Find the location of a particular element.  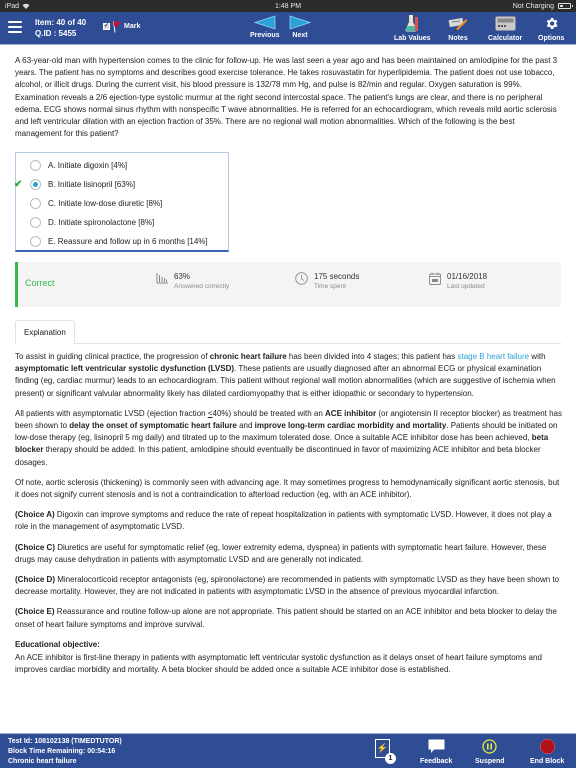

previous-label: Previous is located at coordinates (265, 35).